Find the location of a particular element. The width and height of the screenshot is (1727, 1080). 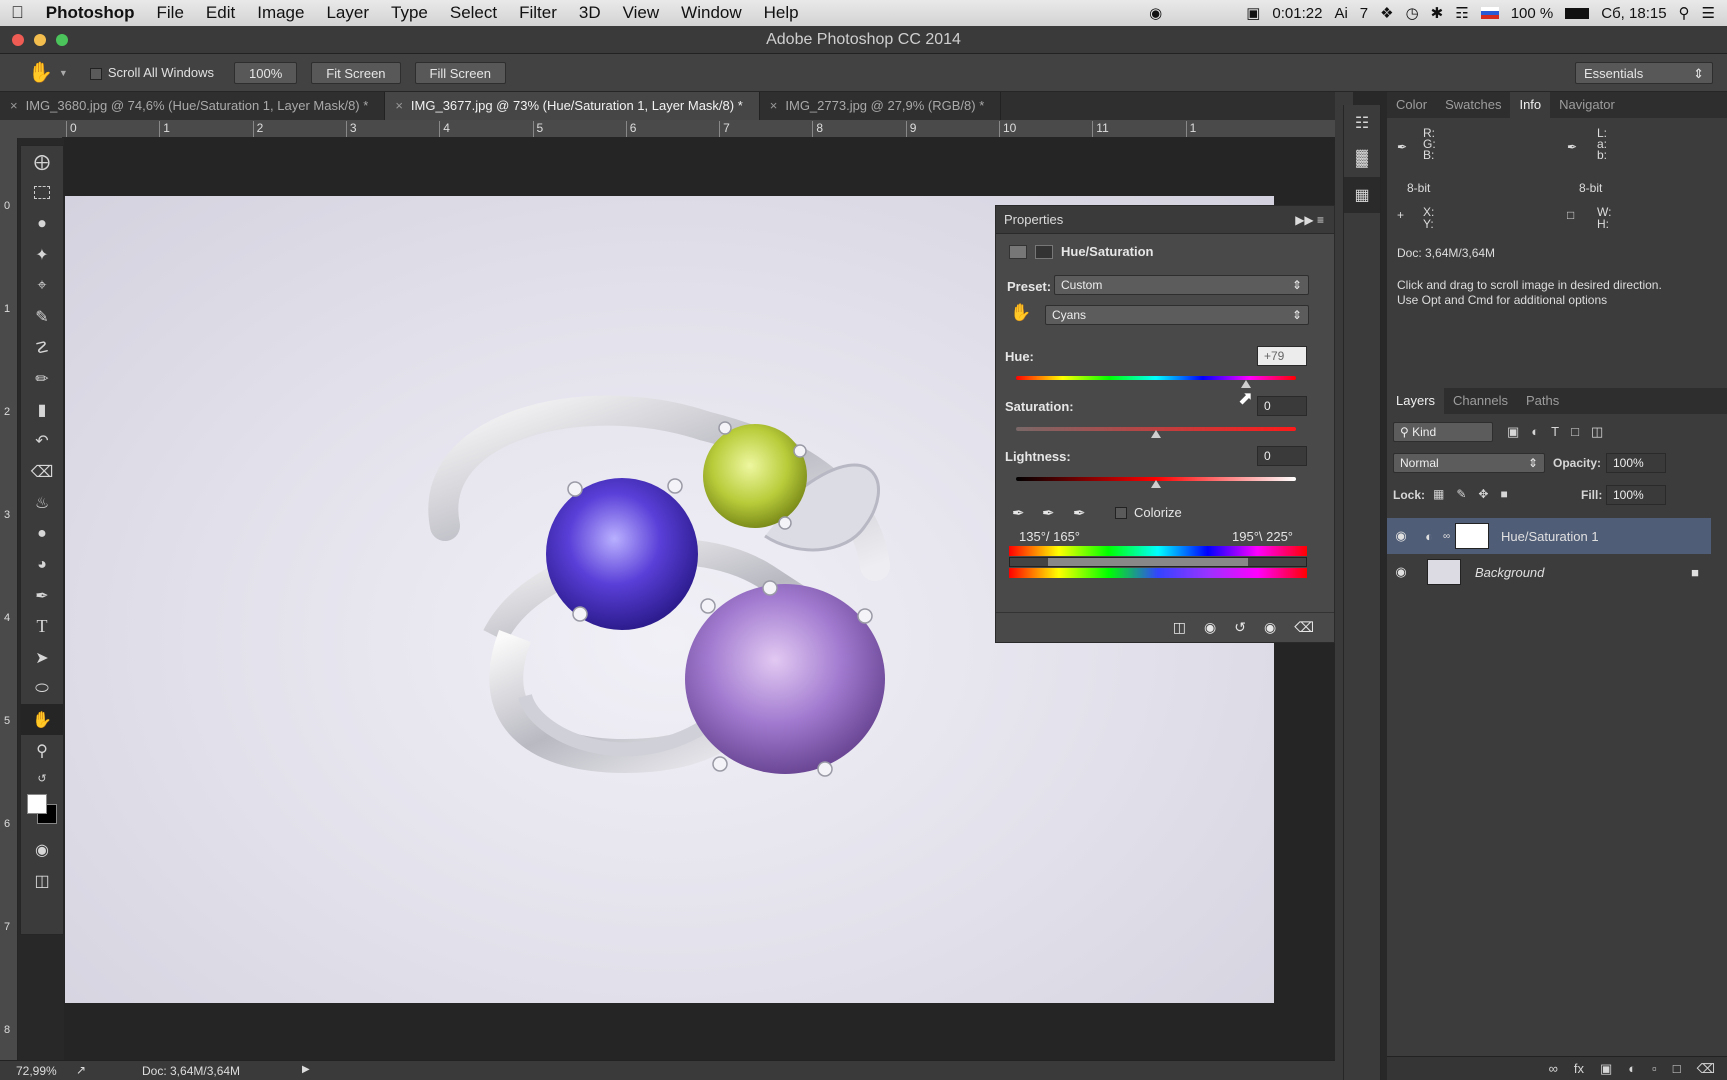

hue-input: +79 is located at coordinates (1282, 356).